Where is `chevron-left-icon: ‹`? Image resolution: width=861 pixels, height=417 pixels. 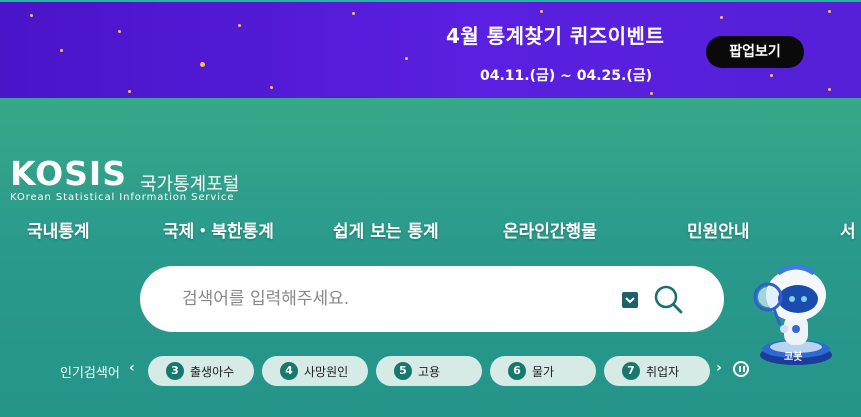 chevron-left-icon: ‹ is located at coordinates (132, 368).